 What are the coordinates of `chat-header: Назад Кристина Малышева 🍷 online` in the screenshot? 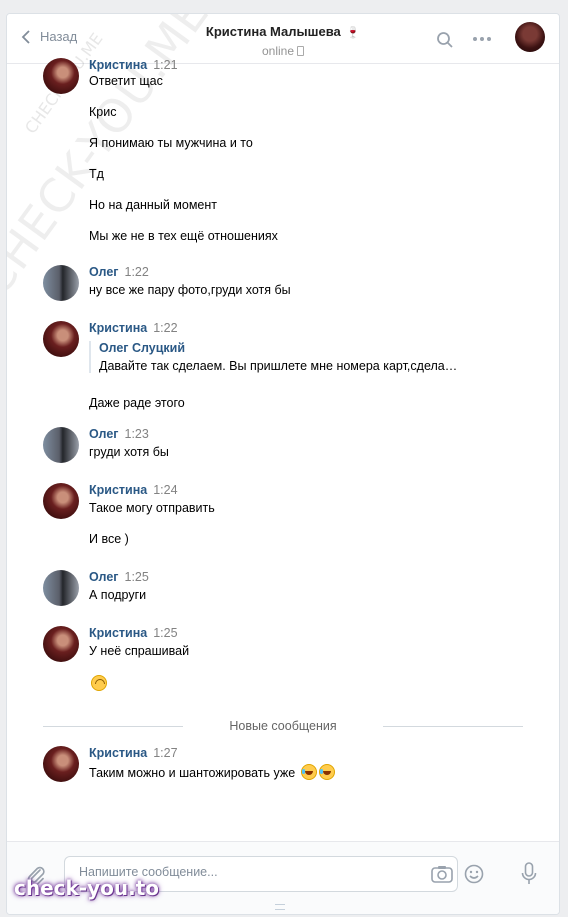 It's located at (283, 39).